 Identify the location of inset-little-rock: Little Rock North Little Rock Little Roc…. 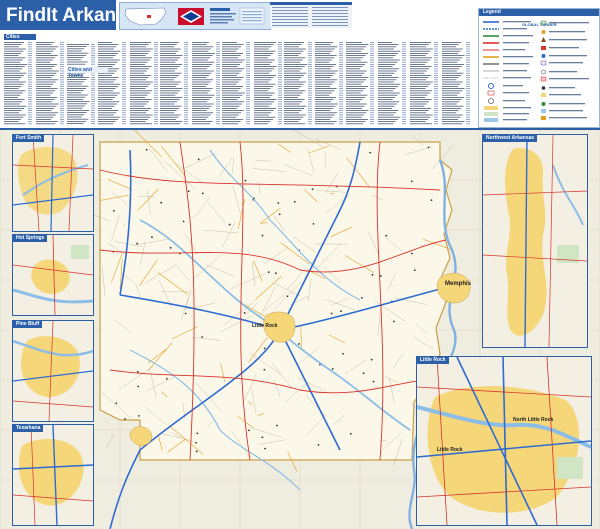
(504, 441).